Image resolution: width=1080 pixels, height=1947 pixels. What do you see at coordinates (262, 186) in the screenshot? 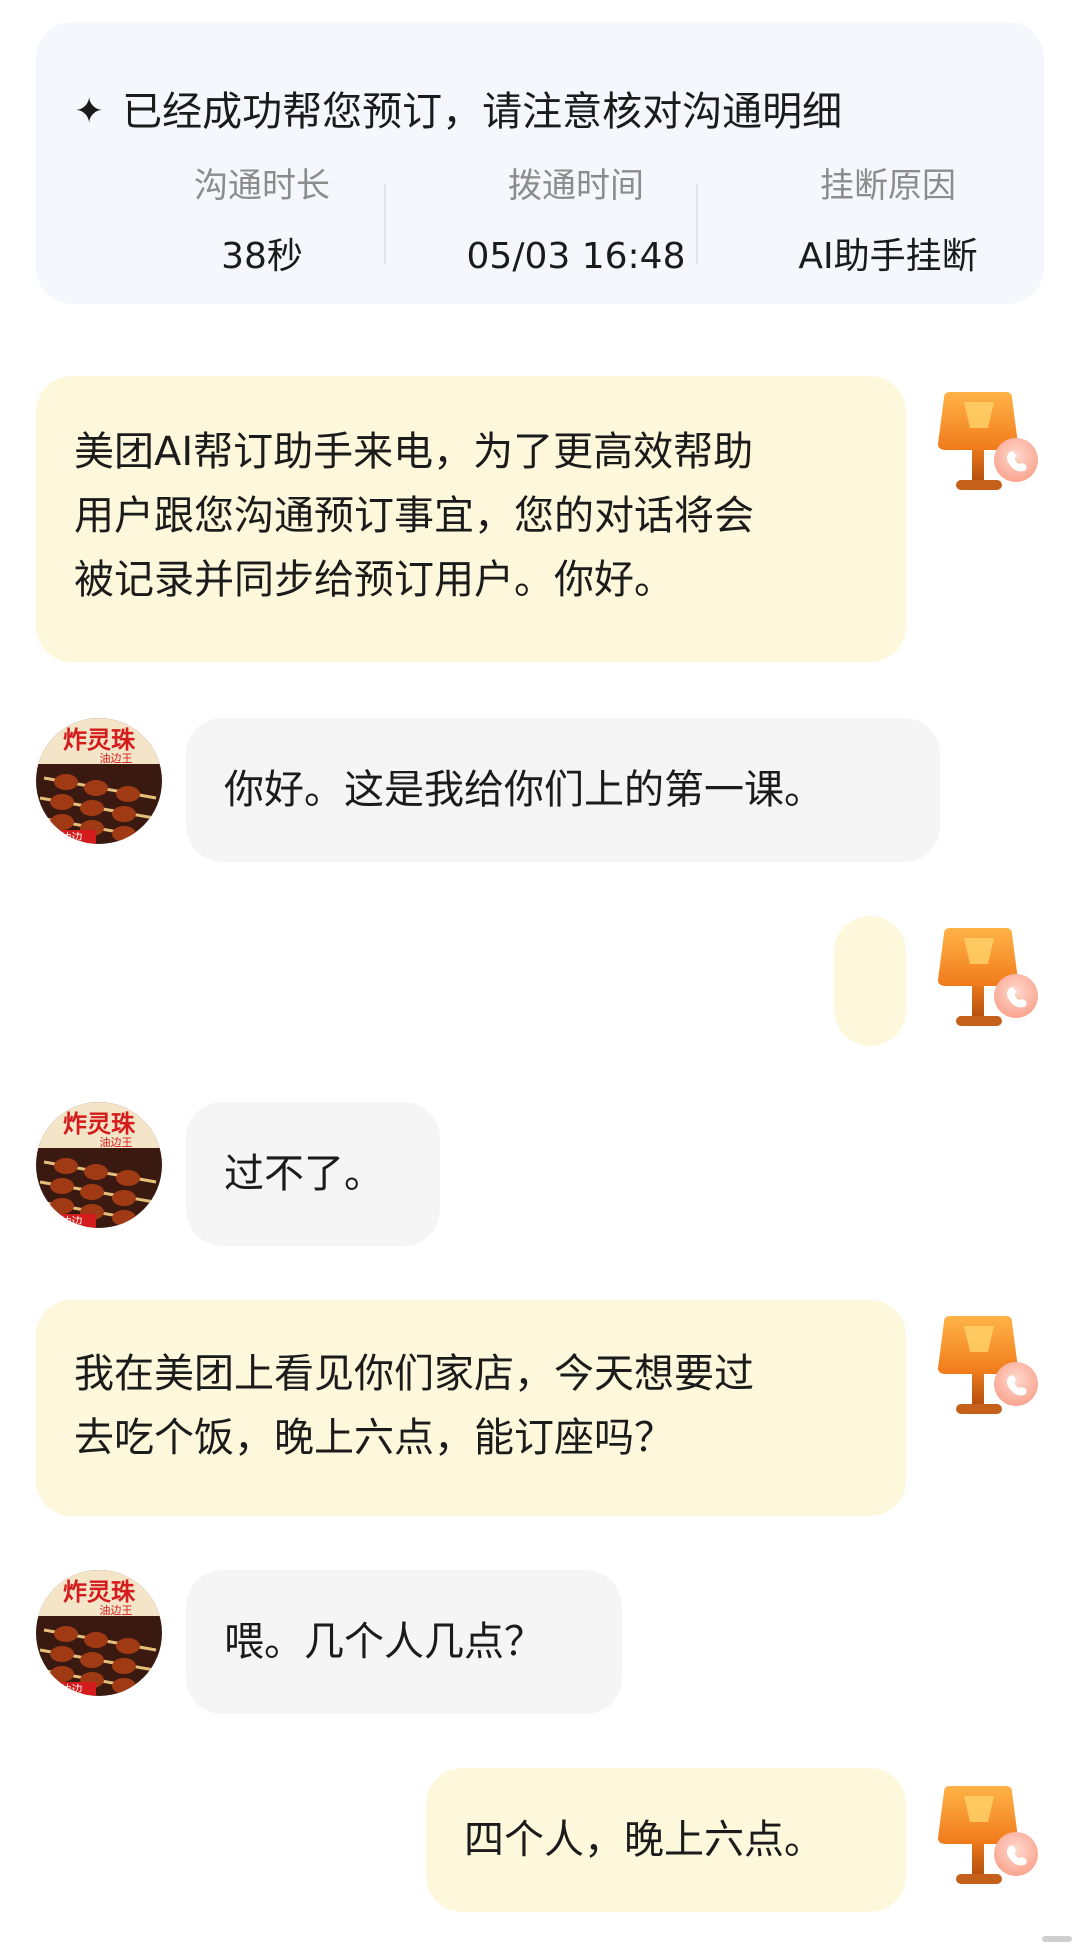
I see `stat-label: 沟通时长` at bounding box center [262, 186].